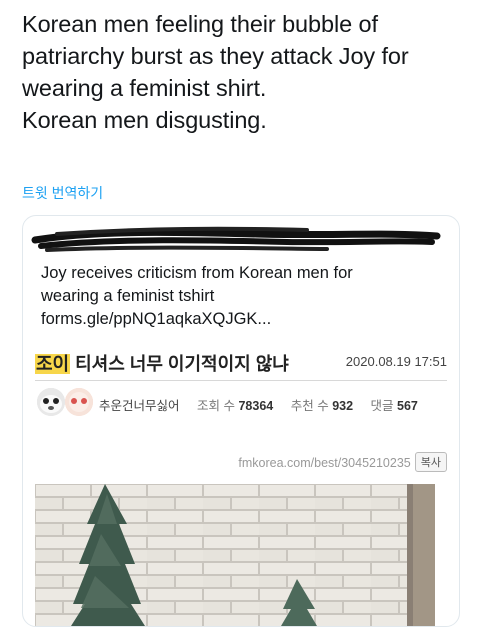  Describe the element at coordinates (216, 406) in the screenshot. I see `views-label: 조회 수` at that location.